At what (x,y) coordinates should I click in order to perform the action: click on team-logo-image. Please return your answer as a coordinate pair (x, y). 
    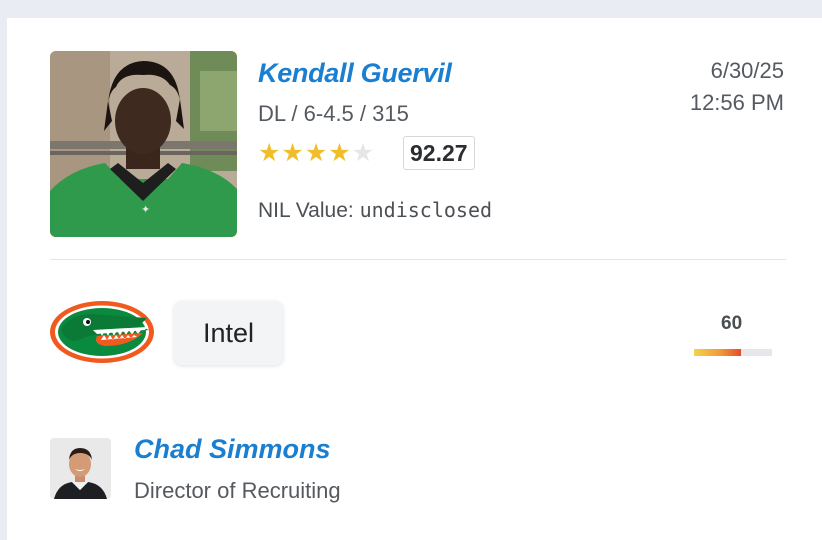
    Looking at the image, I should click on (102, 332).